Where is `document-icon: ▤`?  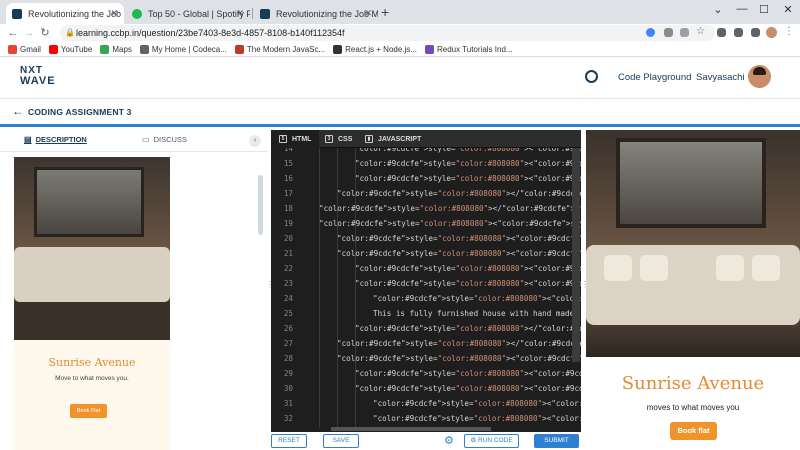 document-icon: ▤ is located at coordinates (28, 139).